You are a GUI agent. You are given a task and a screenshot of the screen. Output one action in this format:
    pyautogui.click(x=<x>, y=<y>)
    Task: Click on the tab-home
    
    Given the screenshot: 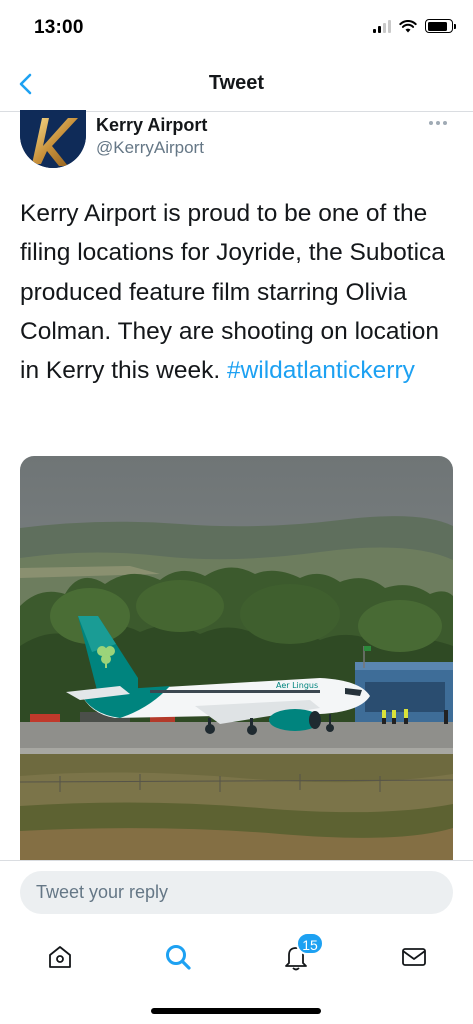 What is the action you would take?
    pyautogui.click(x=60, y=957)
    